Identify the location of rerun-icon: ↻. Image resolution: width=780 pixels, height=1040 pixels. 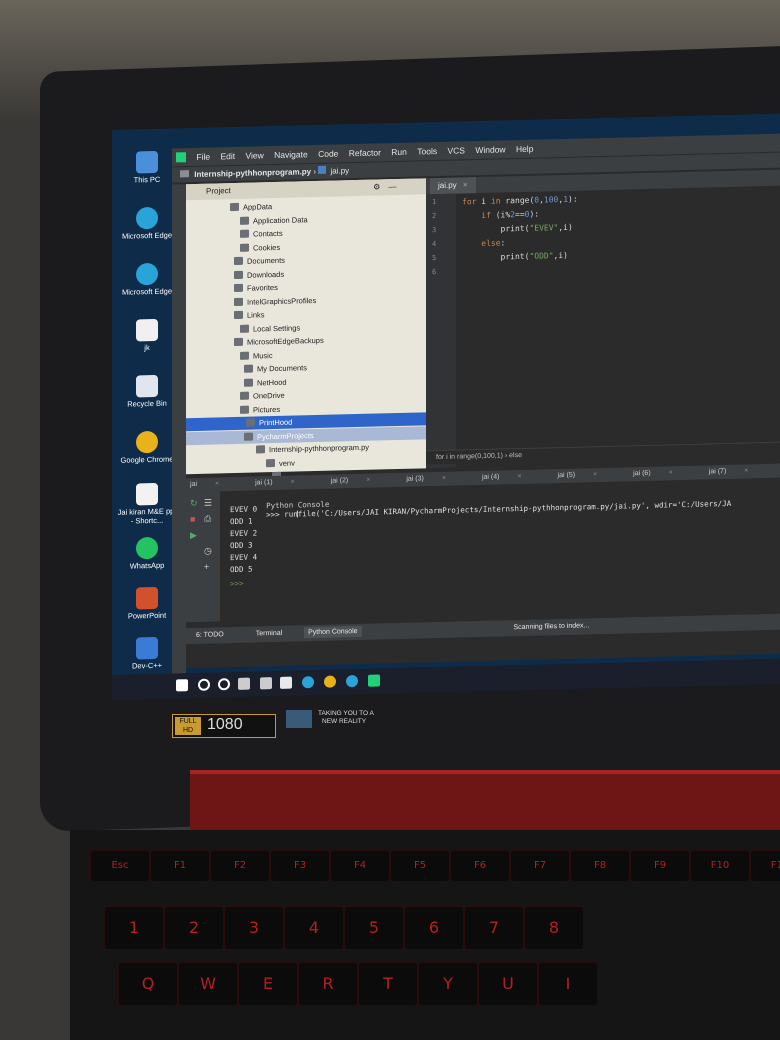
(194, 503).